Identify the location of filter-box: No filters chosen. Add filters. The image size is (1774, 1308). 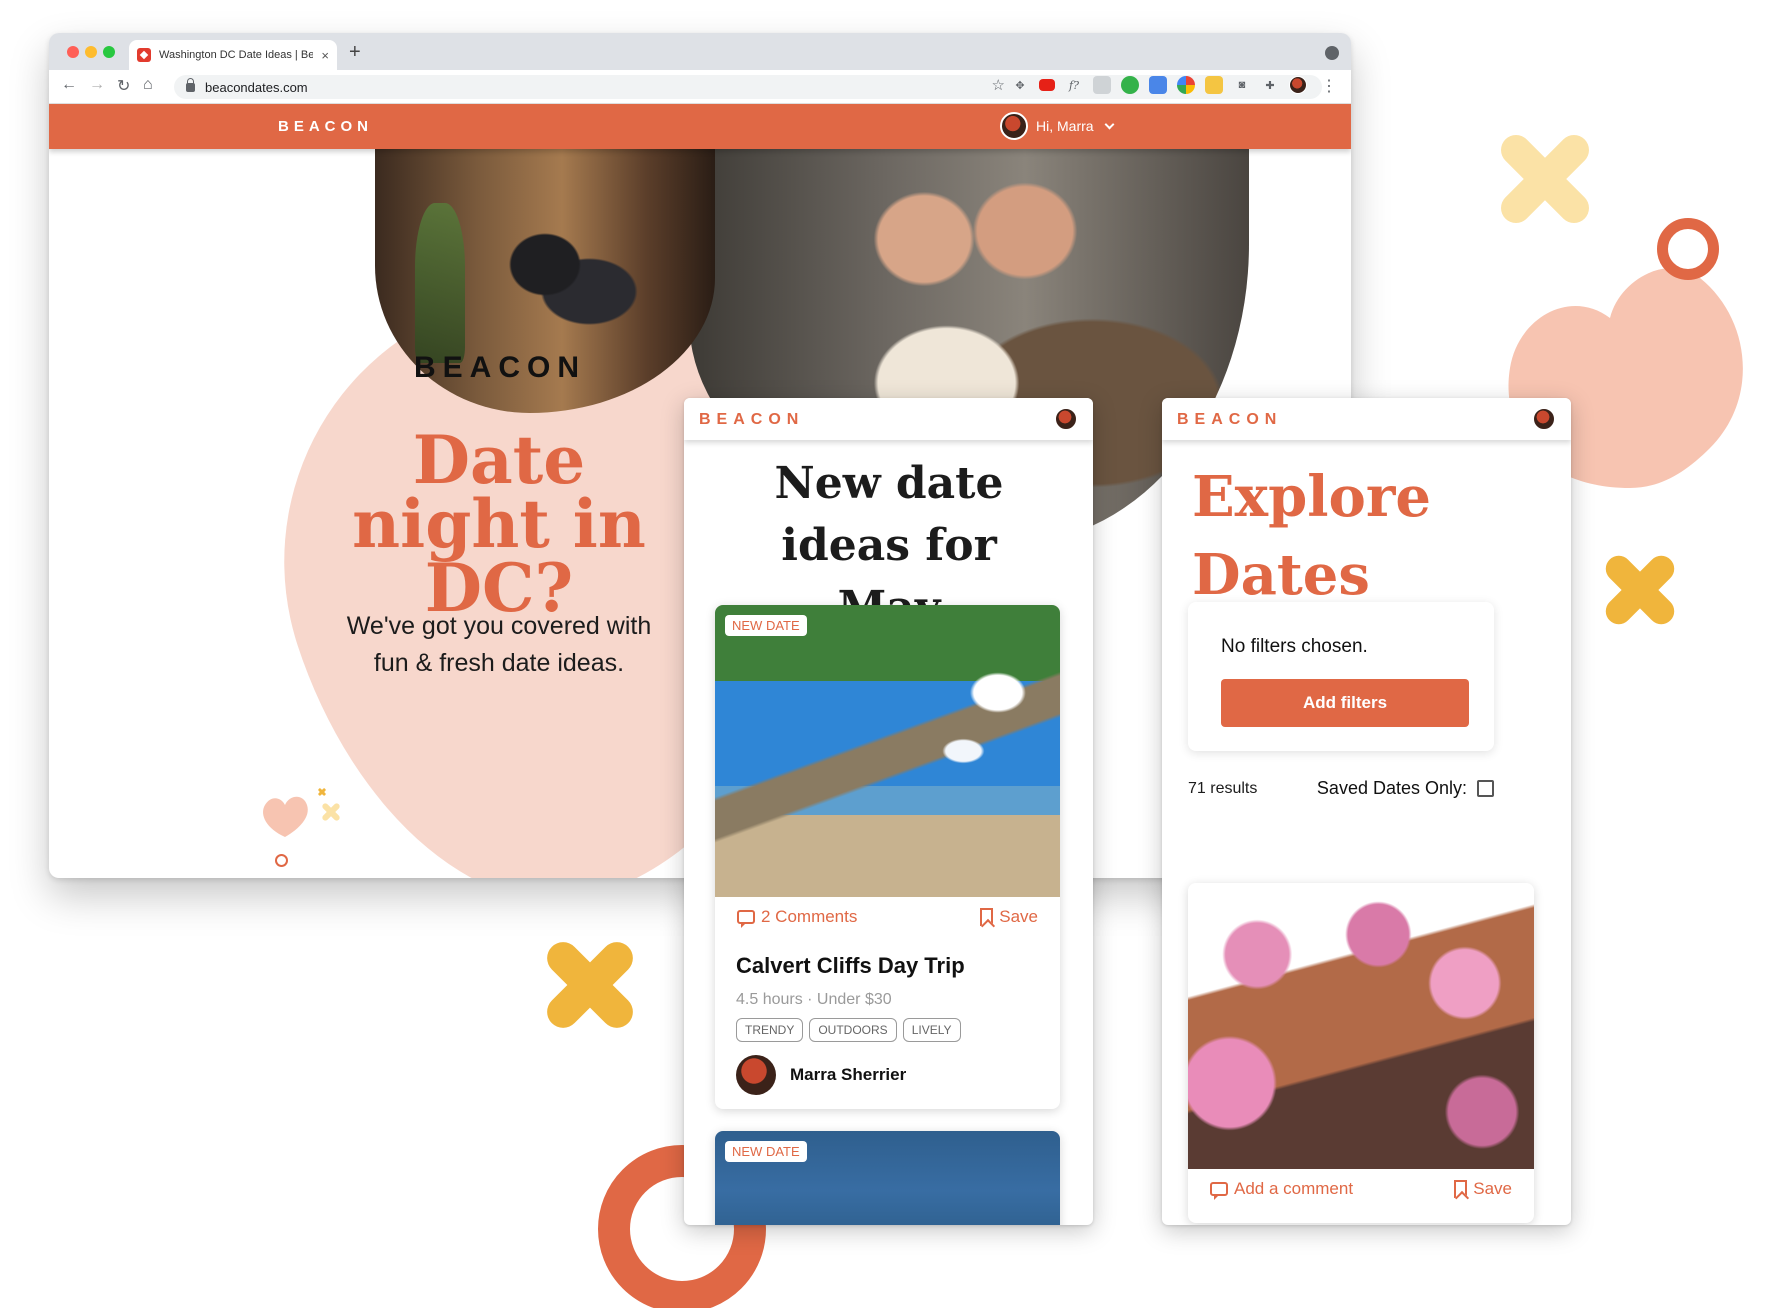
(1341, 676).